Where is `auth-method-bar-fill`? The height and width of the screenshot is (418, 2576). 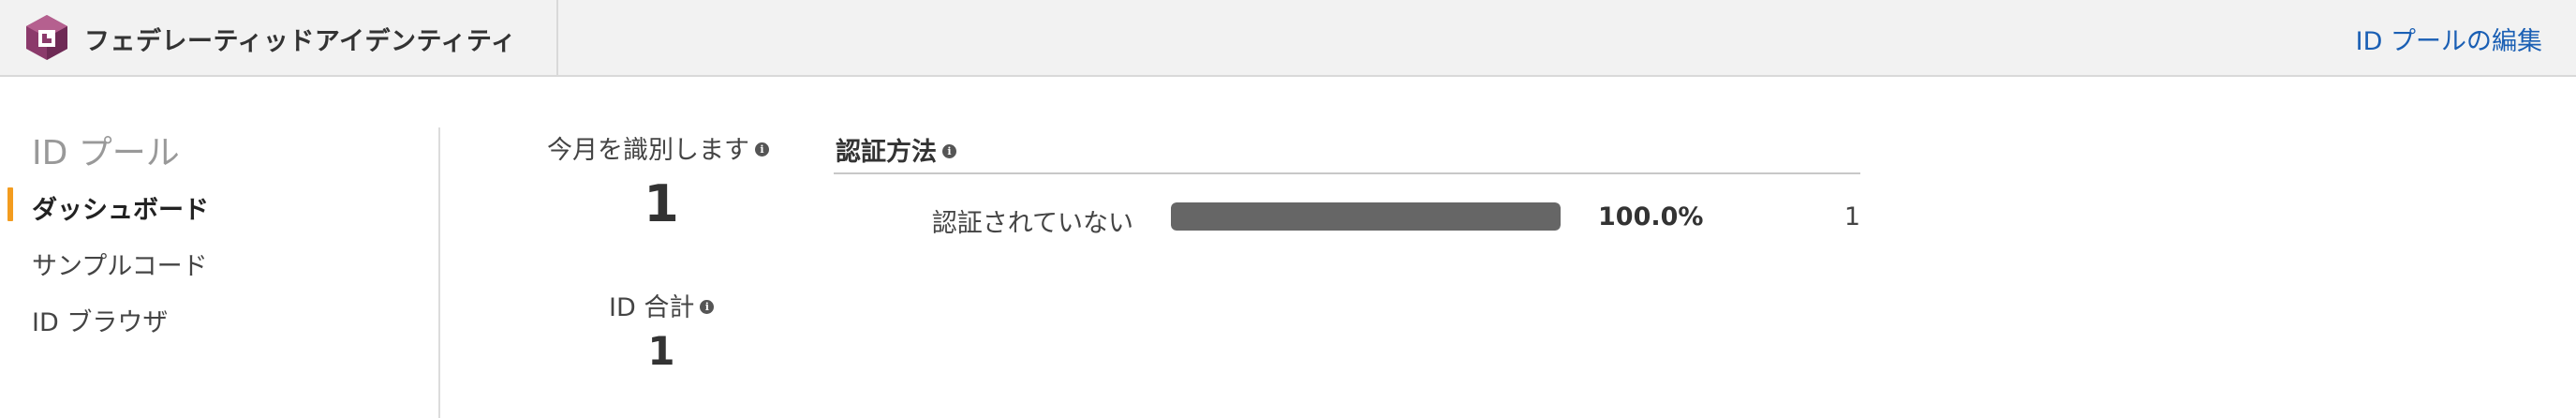
auth-method-bar-fill is located at coordinates (1366, 216).